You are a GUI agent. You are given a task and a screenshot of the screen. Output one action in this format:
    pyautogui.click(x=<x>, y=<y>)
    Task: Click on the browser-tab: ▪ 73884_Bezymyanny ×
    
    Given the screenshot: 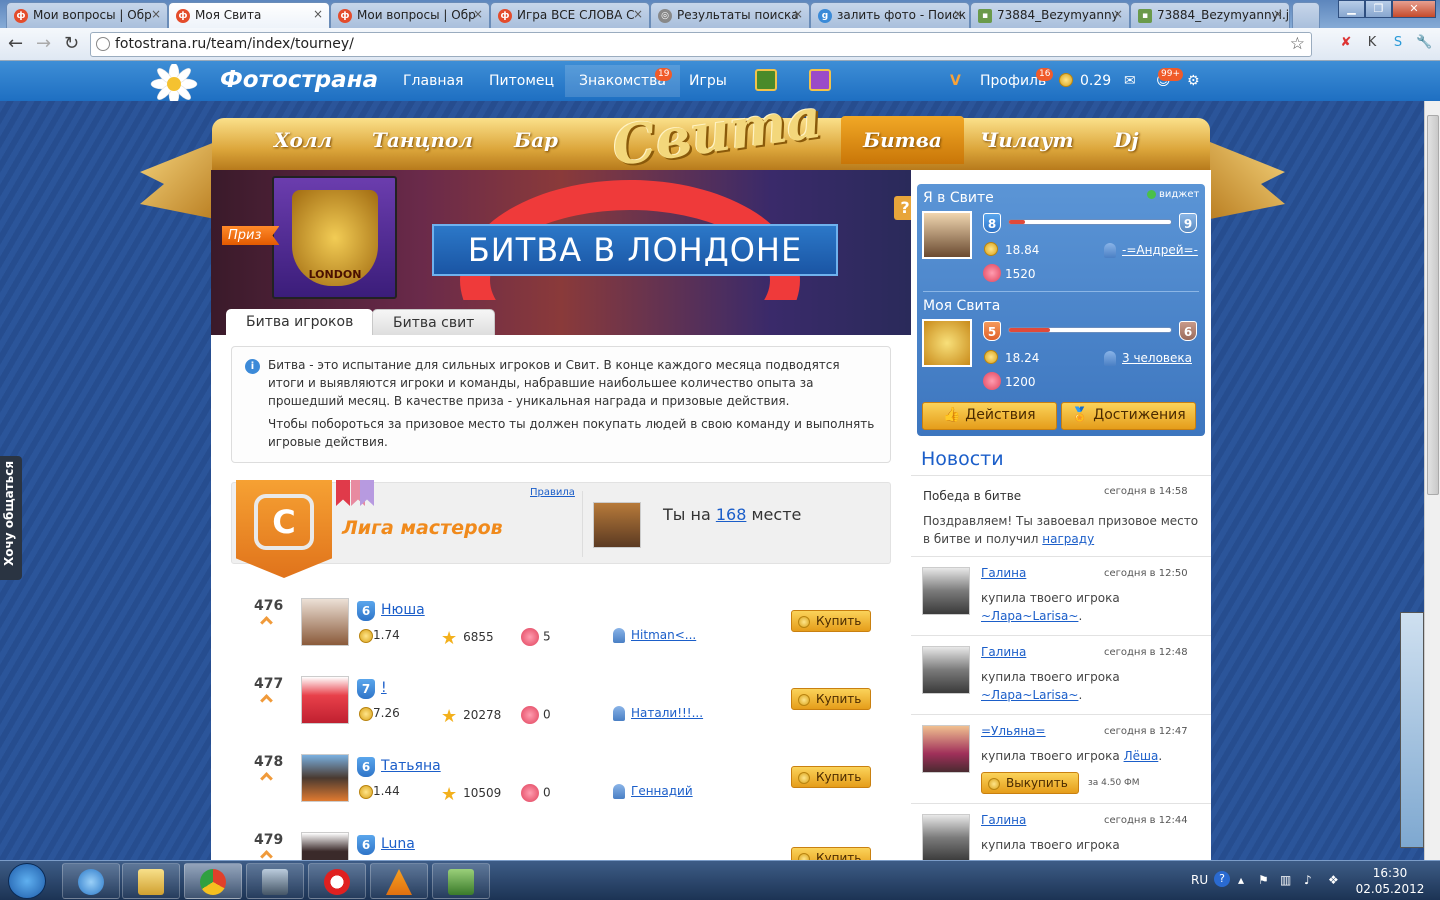 What is the action you would take?
    pyautogui.click(x=1050, y=15)
    